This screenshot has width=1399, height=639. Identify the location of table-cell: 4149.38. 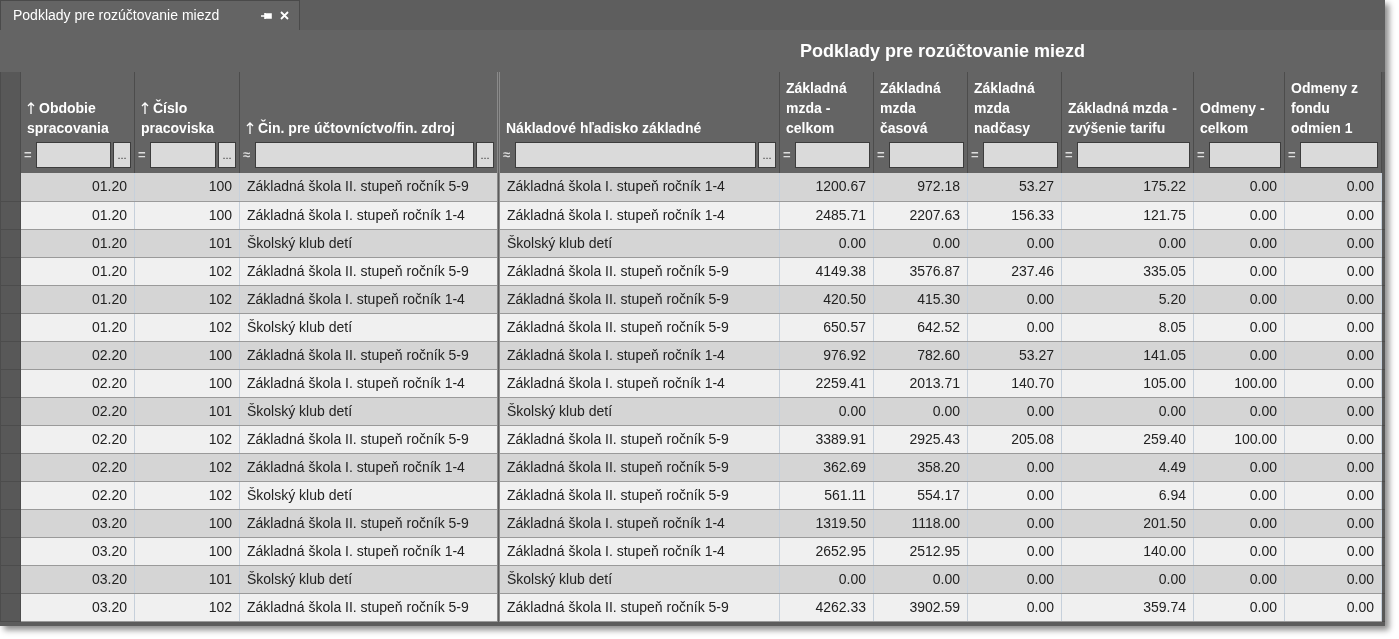
(826, 271).